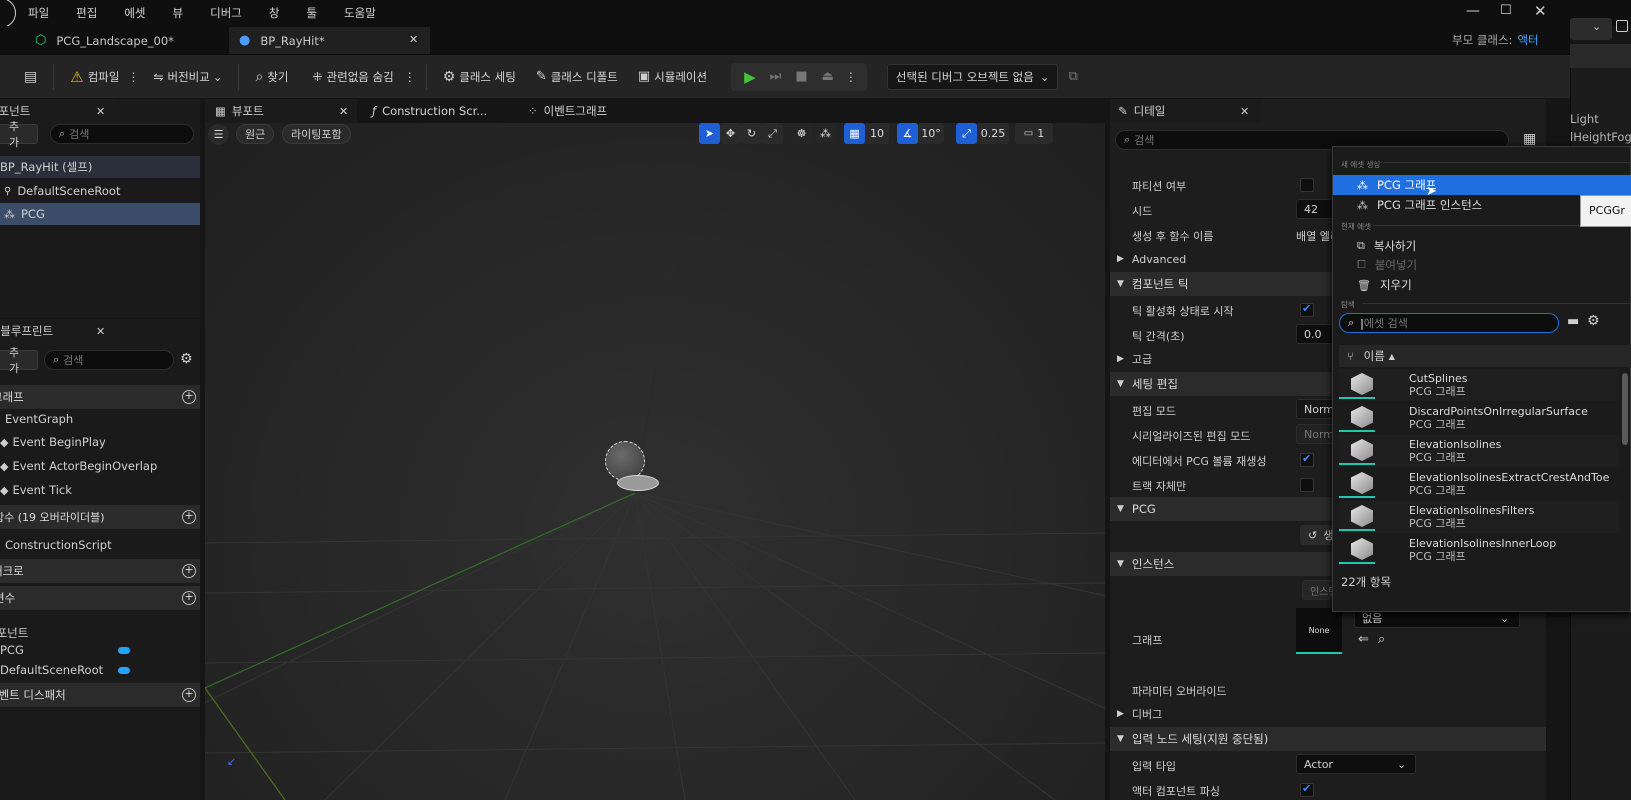  What do you see at coordinates (1482, 246) in the screenshot?
I see `menu-item-copy: ⧉ 복사하기` at bounding box center [1482, 246].